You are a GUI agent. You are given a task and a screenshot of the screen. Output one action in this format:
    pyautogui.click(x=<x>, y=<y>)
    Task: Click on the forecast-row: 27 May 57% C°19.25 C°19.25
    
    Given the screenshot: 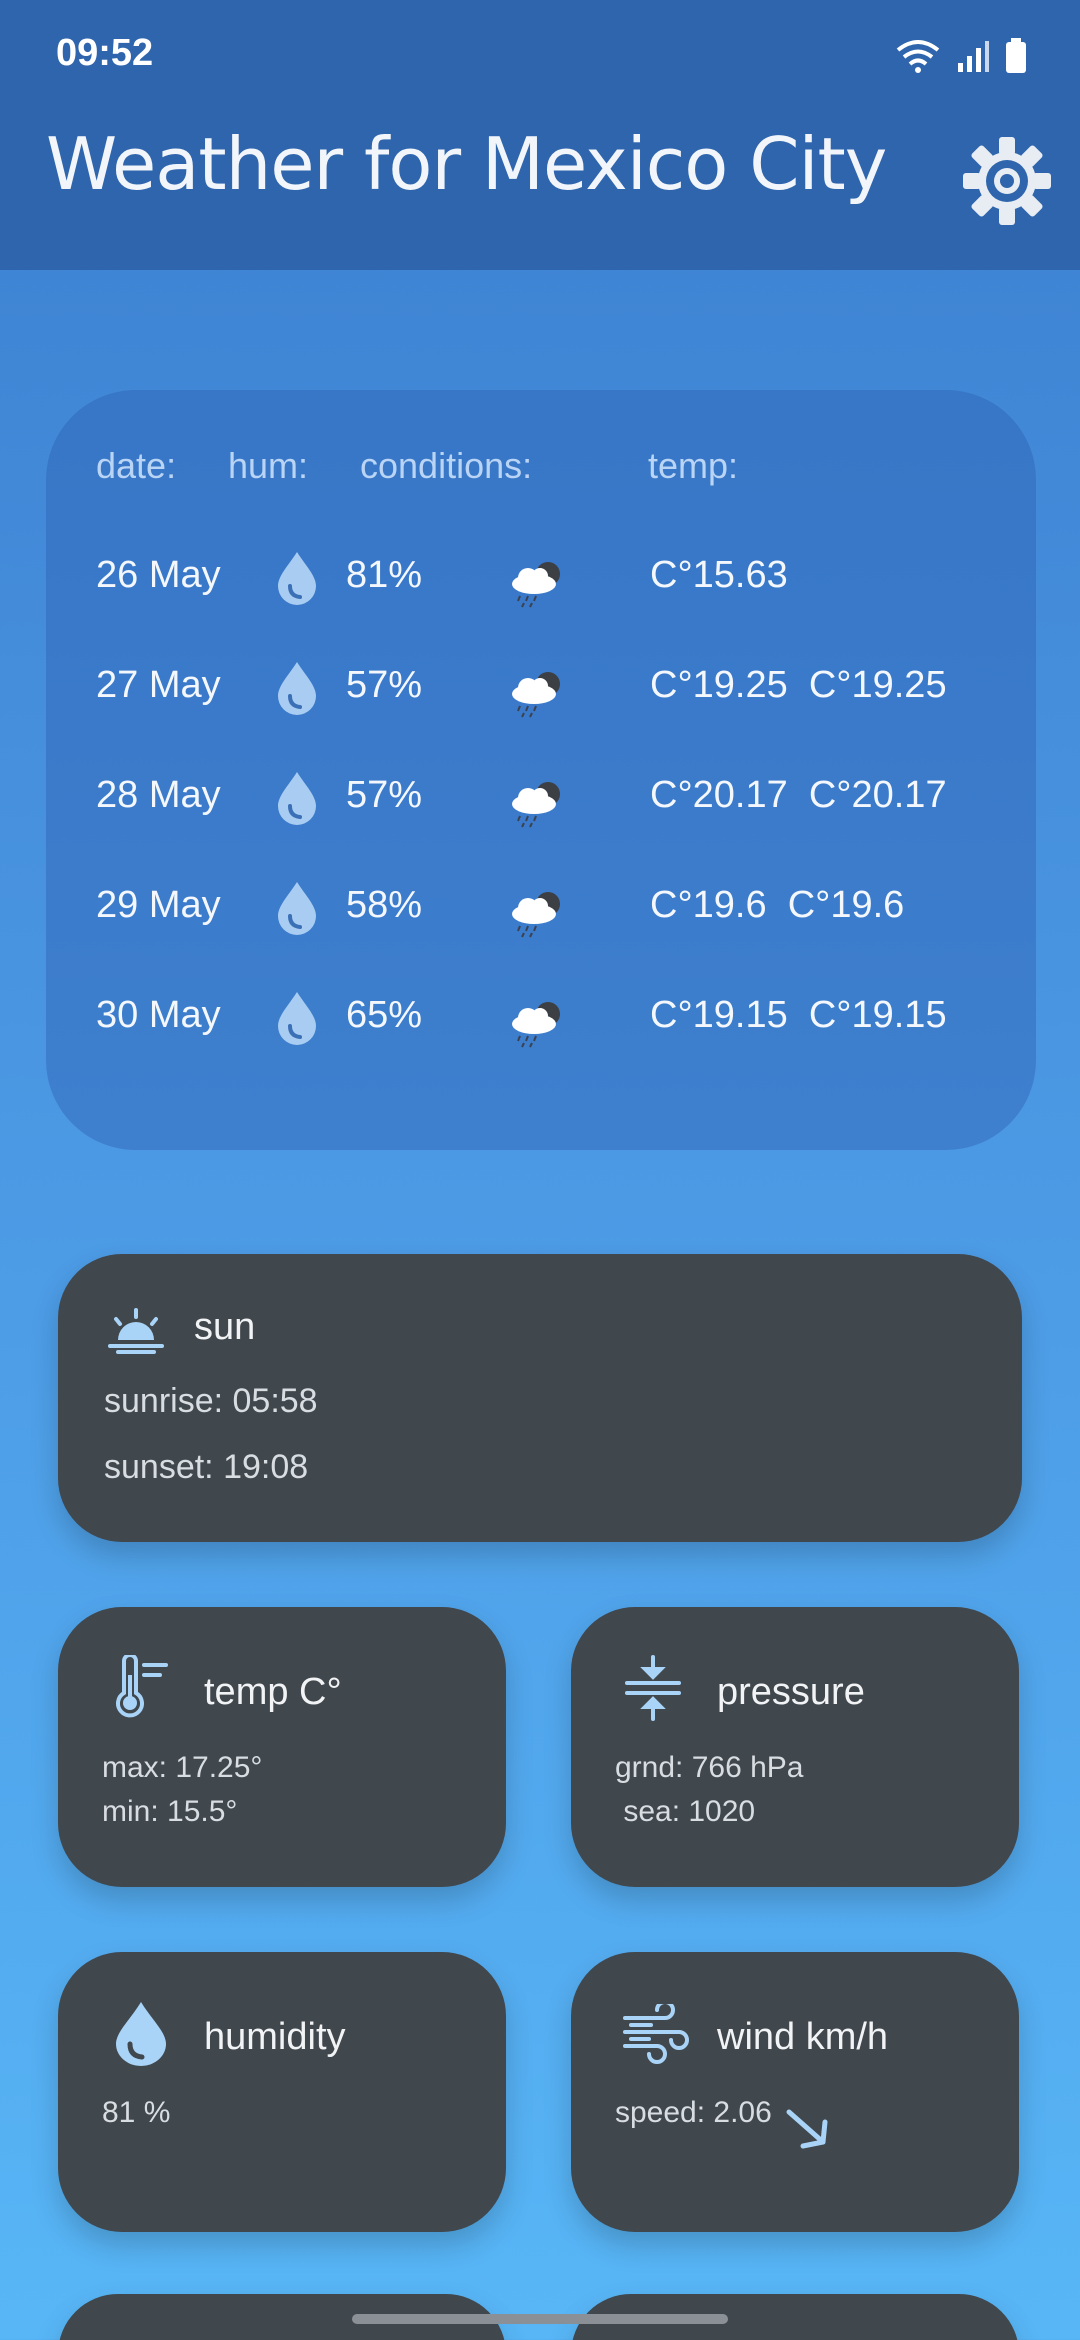 What is the action you would take?
    pyautogui.click(x=541, y=690)
    